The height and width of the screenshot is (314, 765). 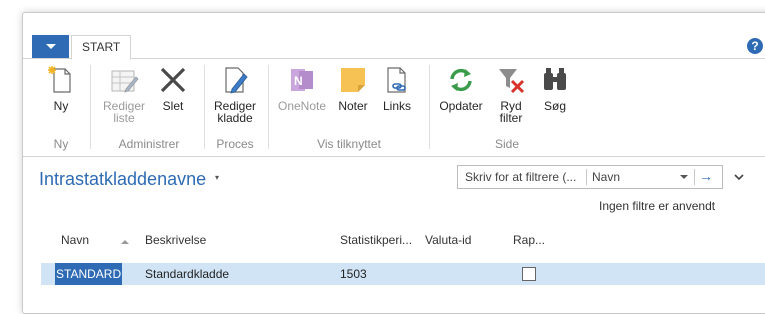 I want to click on app-menu-button, so click(x=50, y=46).